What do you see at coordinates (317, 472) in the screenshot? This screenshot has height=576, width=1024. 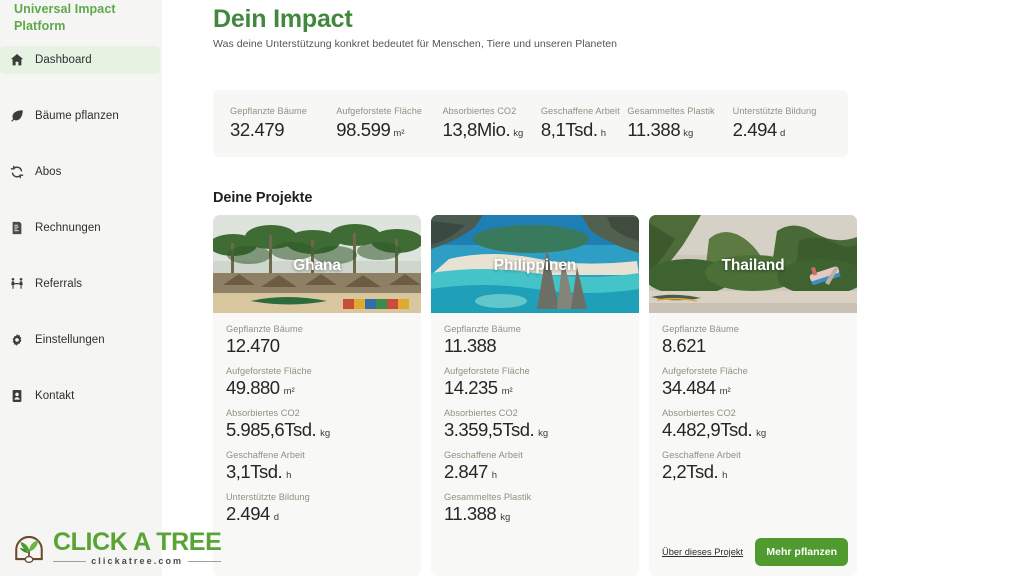 I see `project-metric-value-row: 3,1Tsd. h` at bounding box center [317, 472].